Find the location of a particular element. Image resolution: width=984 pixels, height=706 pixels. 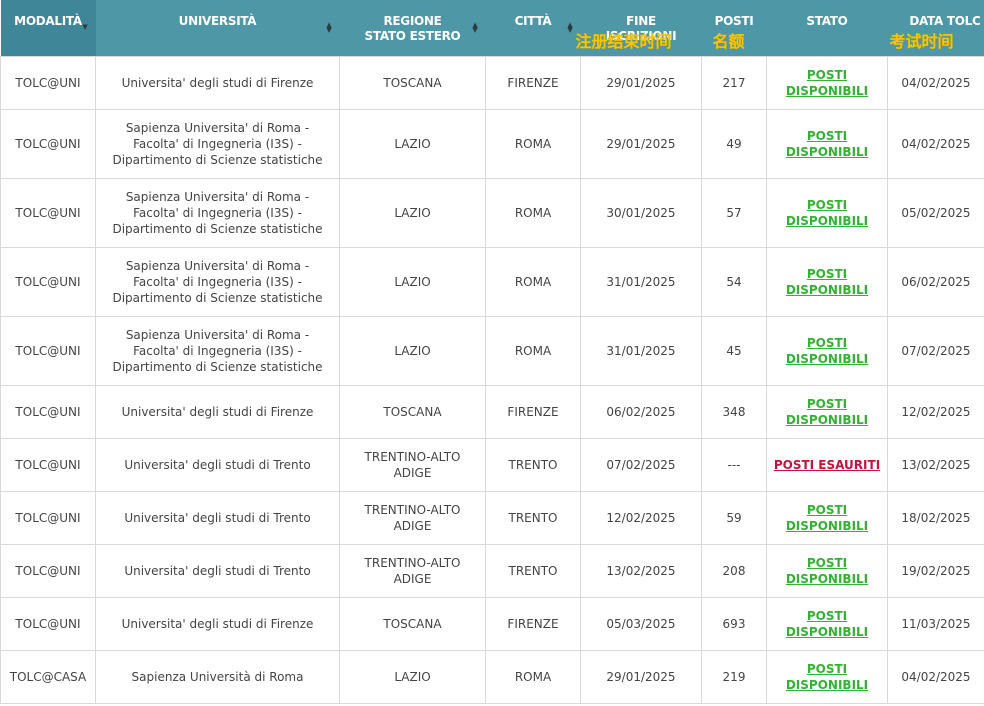

cell-posti: 59 is located at coordinates (734, 517).